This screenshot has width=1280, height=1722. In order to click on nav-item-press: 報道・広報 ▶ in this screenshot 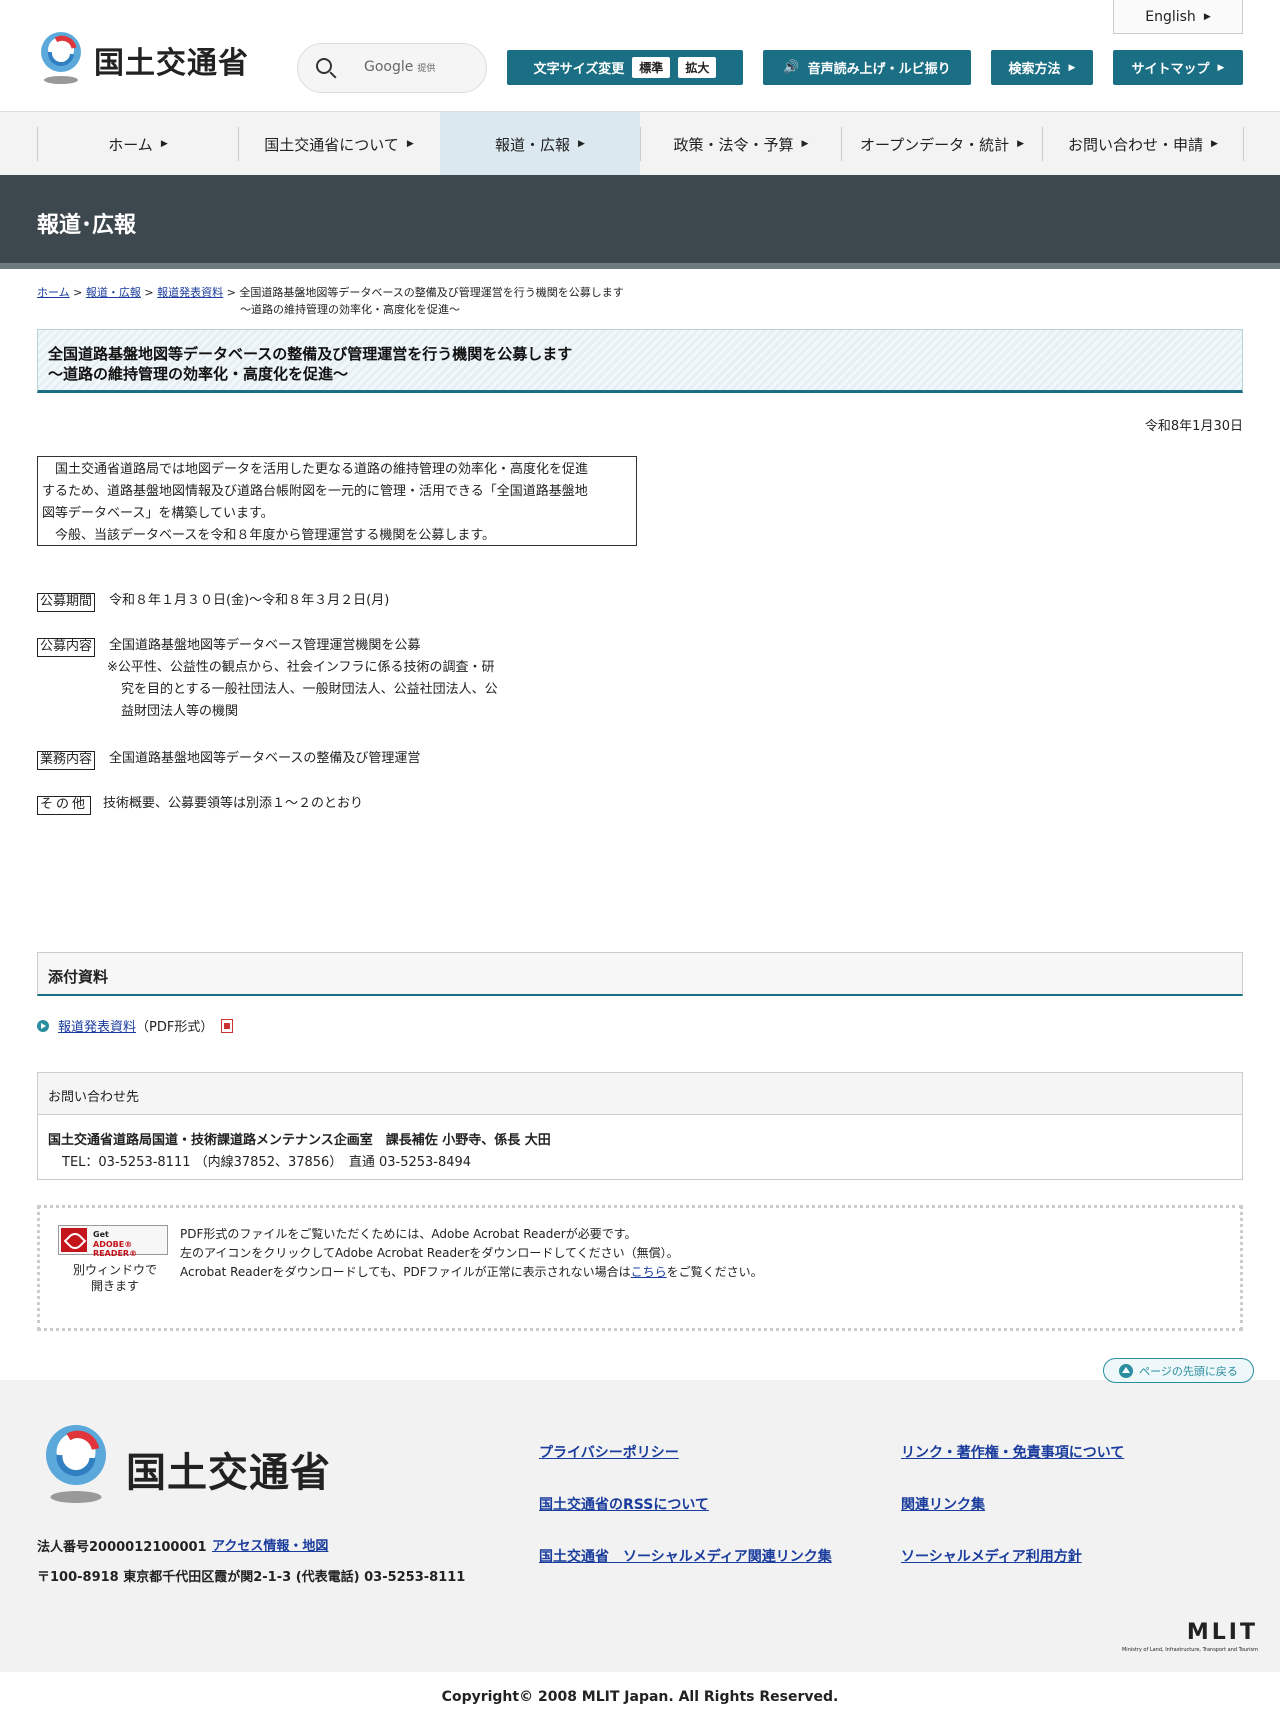, I will do `click(540, 144)`.